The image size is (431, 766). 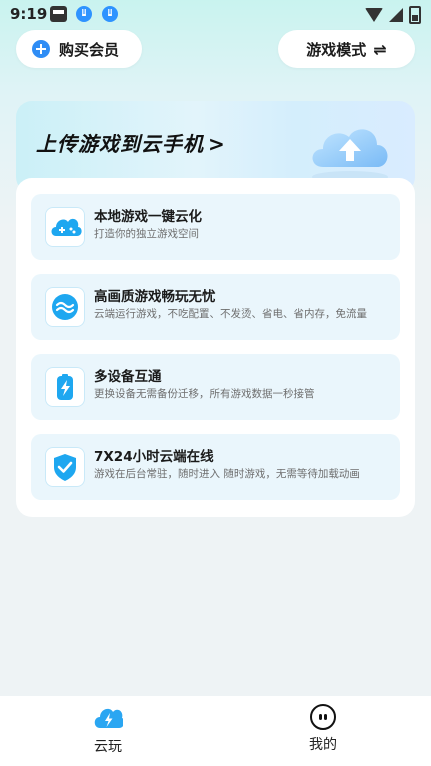 What do you see at coordinates (215, 387) in the screenshot?
I see `feature-card: 多设备互通 更换设备无需备份迁移，所有游戏数据一秒接管` at bounding box center [215, 387].